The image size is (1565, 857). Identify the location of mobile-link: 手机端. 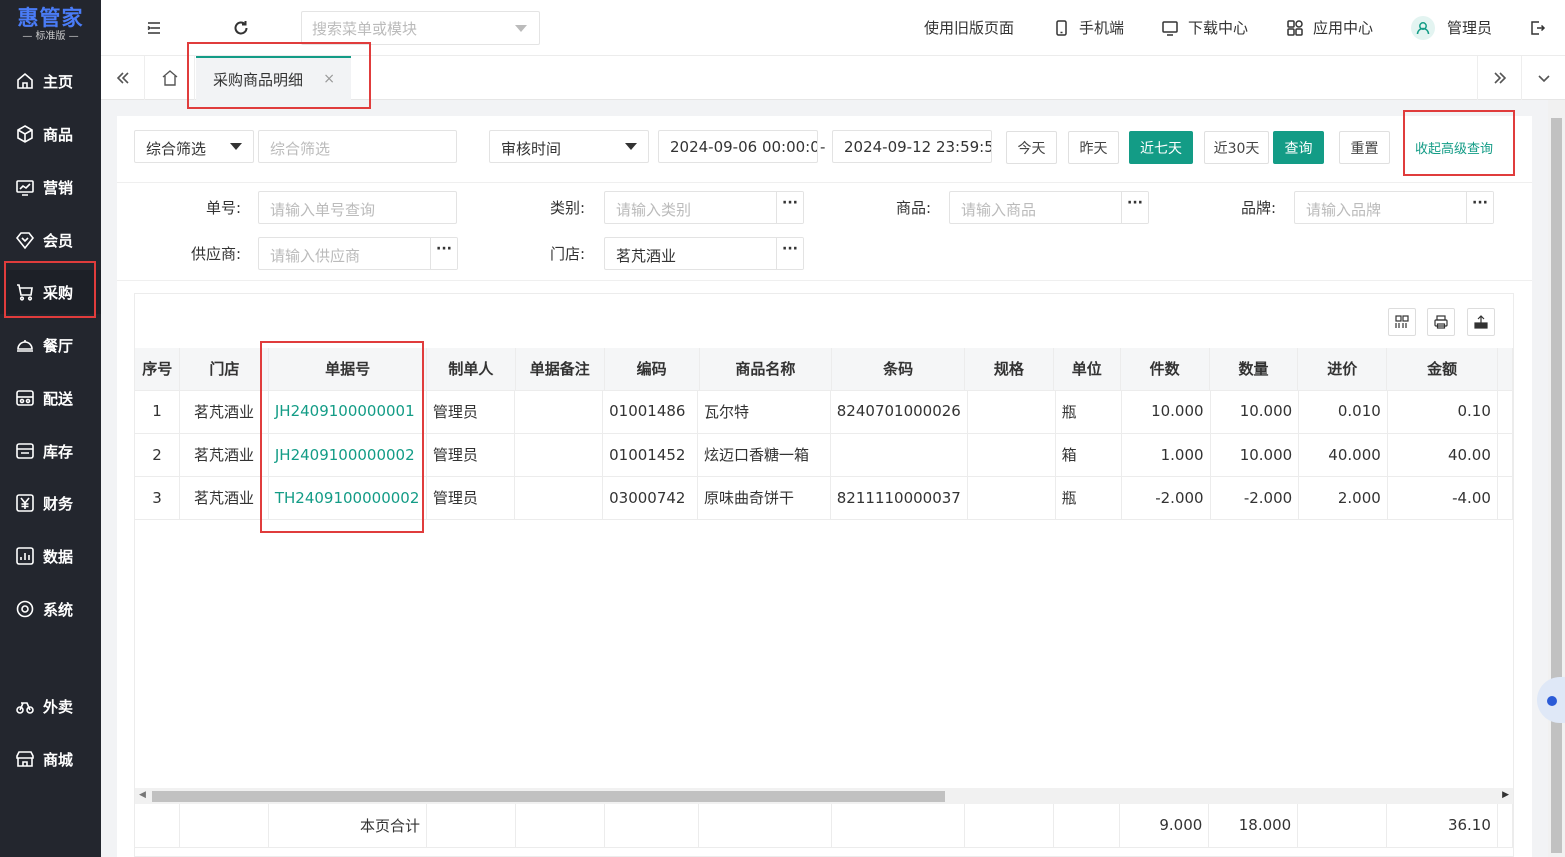
(1088, 27).